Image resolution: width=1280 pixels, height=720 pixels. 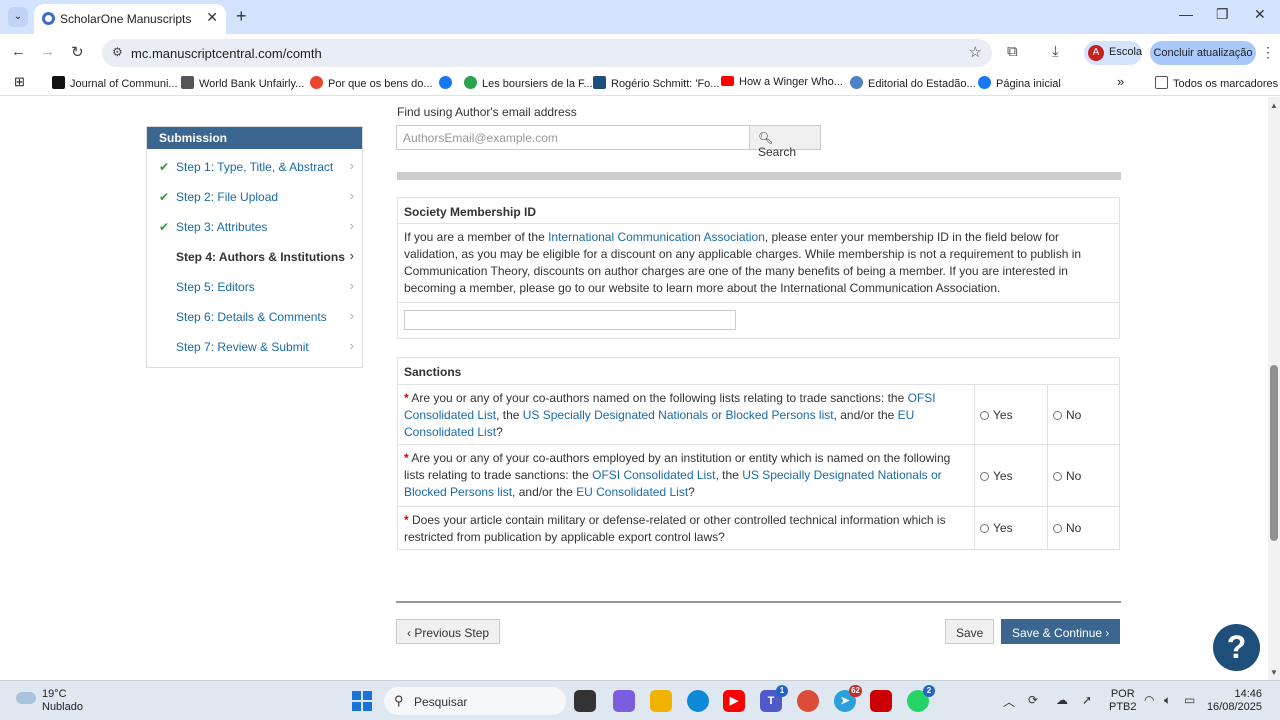 I want to click on minimize-icon: —, so click(x=1186, y=14).